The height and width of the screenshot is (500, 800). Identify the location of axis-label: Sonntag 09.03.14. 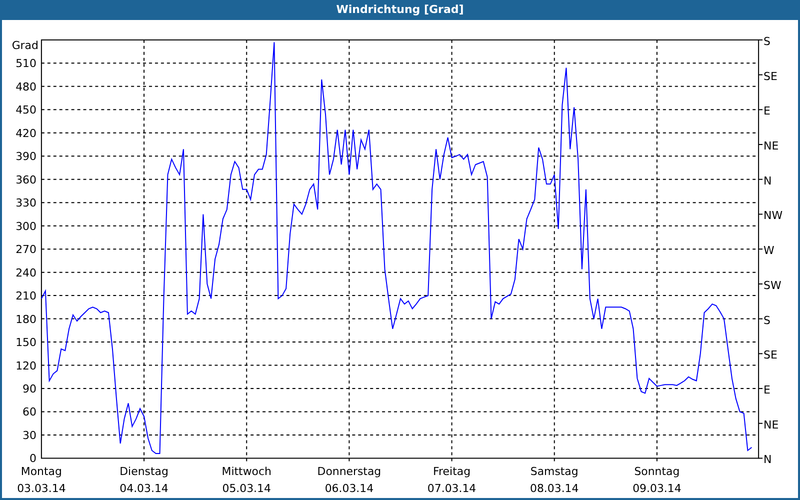
(657, 480).